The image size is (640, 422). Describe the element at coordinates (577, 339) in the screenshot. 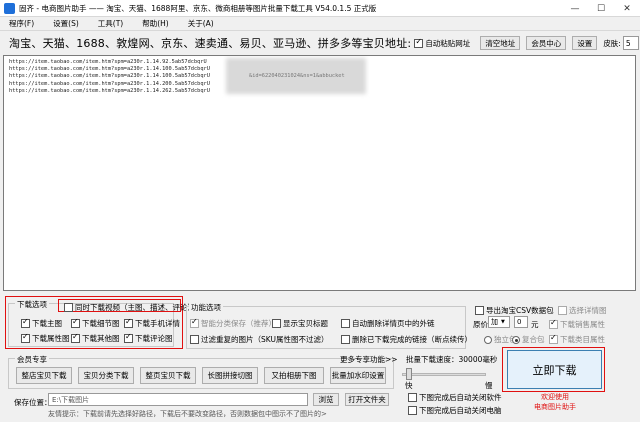

I see `download-category-attr-checkbox: 下载类目属性` at that location.